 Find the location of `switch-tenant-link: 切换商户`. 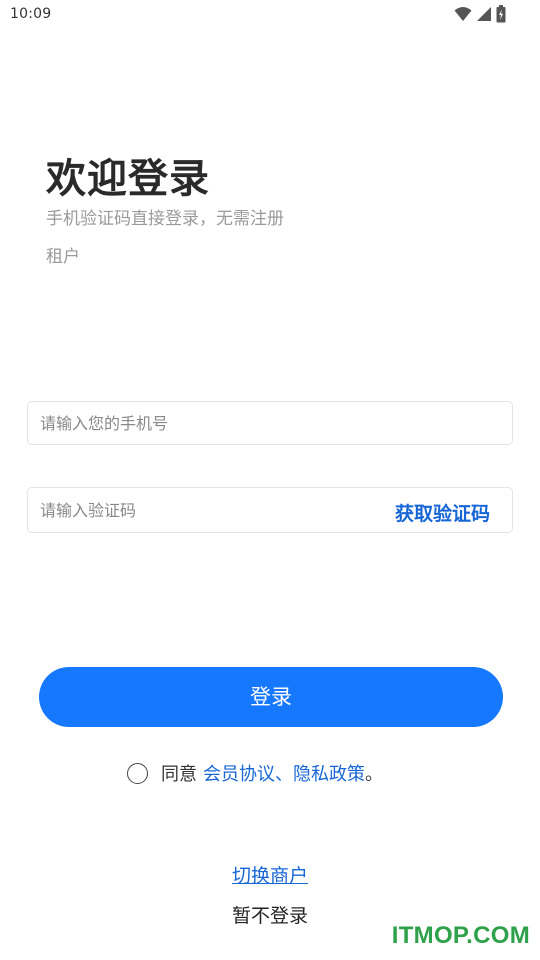

switch-tenant-link: 切换商户 is located at coordinates (270, 874).